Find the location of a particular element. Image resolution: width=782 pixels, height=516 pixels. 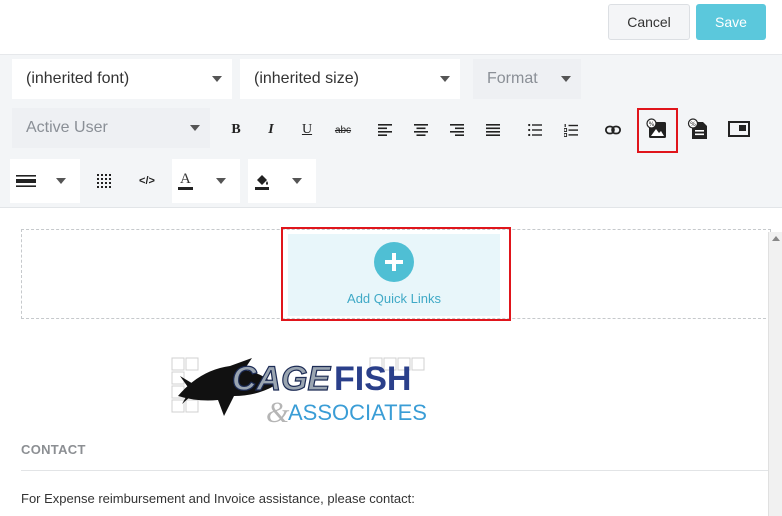

align-center-button is located at coordinates (421, 130).